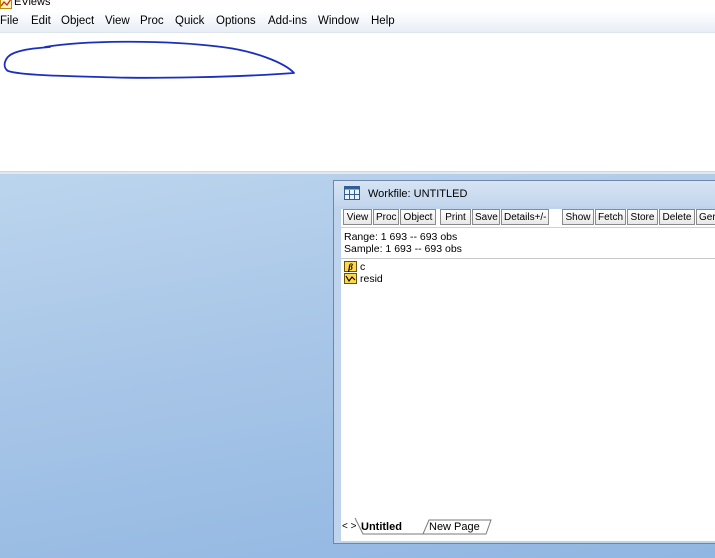 The image size is (715, 558). I want to click on menu-object: Object, so click(77, 21).